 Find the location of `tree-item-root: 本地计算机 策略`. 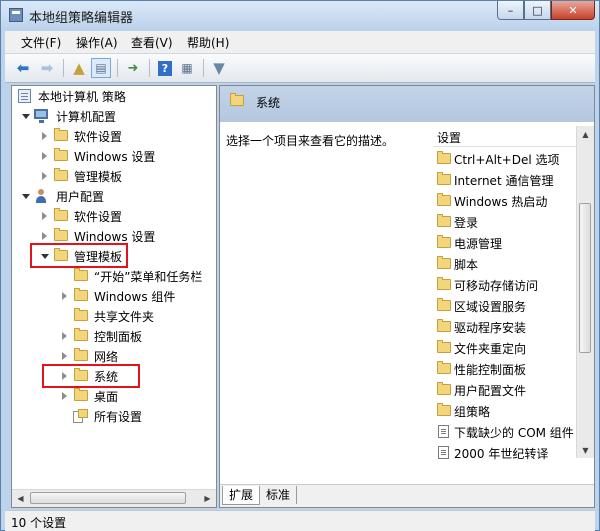

tree-item-root: 本地计算机 策略 is located at coordinates (106, 96).